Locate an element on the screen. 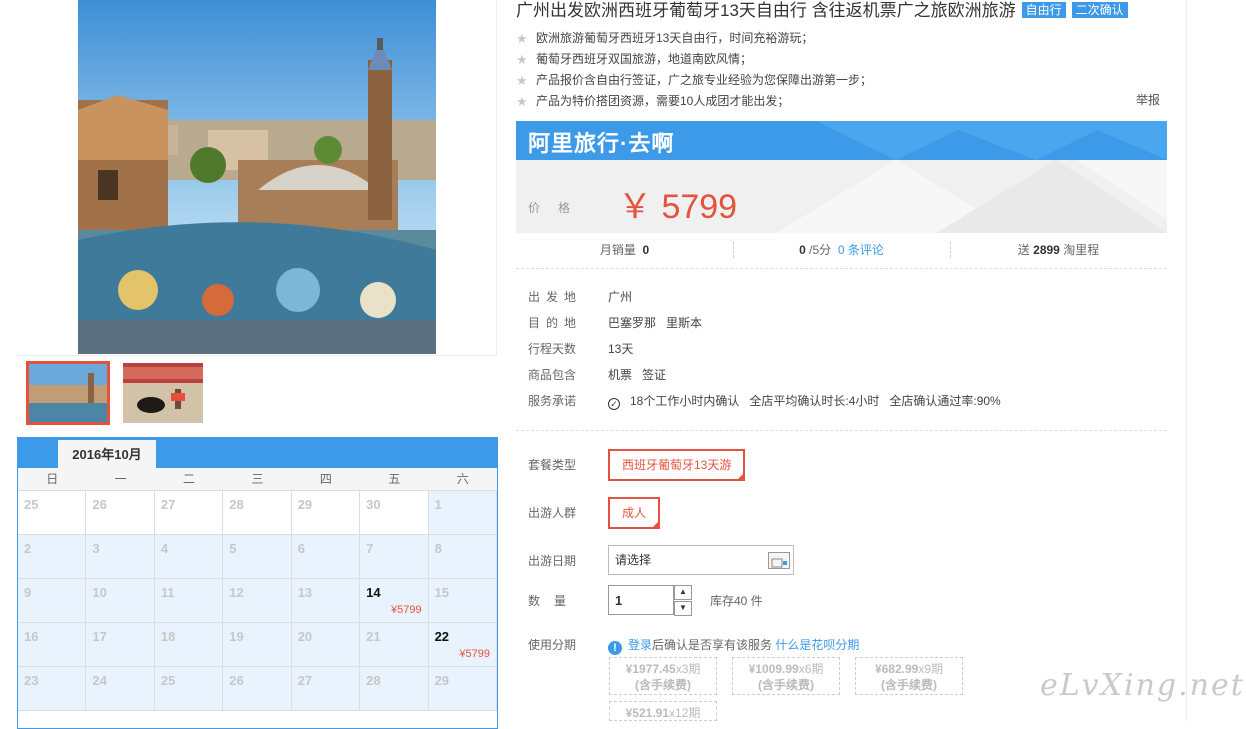  installment-option-9: ¥682.99x9期 (含手续费) is located at coordinates (909, 676).